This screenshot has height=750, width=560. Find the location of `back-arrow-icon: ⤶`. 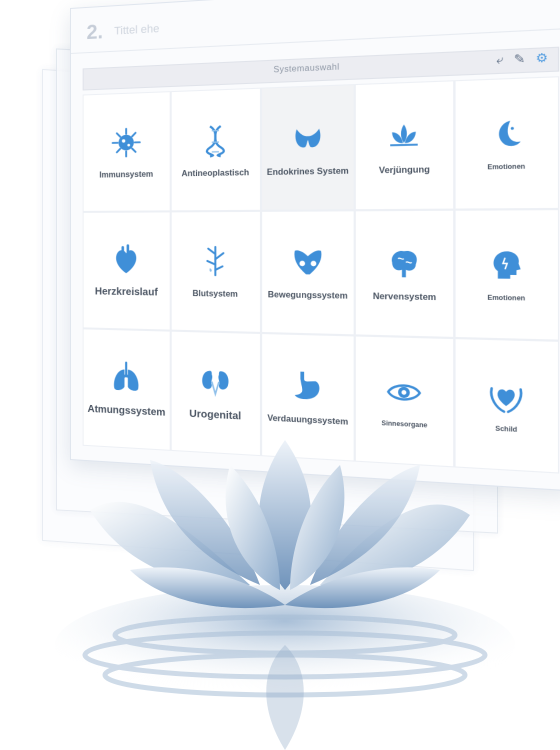

back-arrow-icon: ⤶ is located at coordinates (500, 60).